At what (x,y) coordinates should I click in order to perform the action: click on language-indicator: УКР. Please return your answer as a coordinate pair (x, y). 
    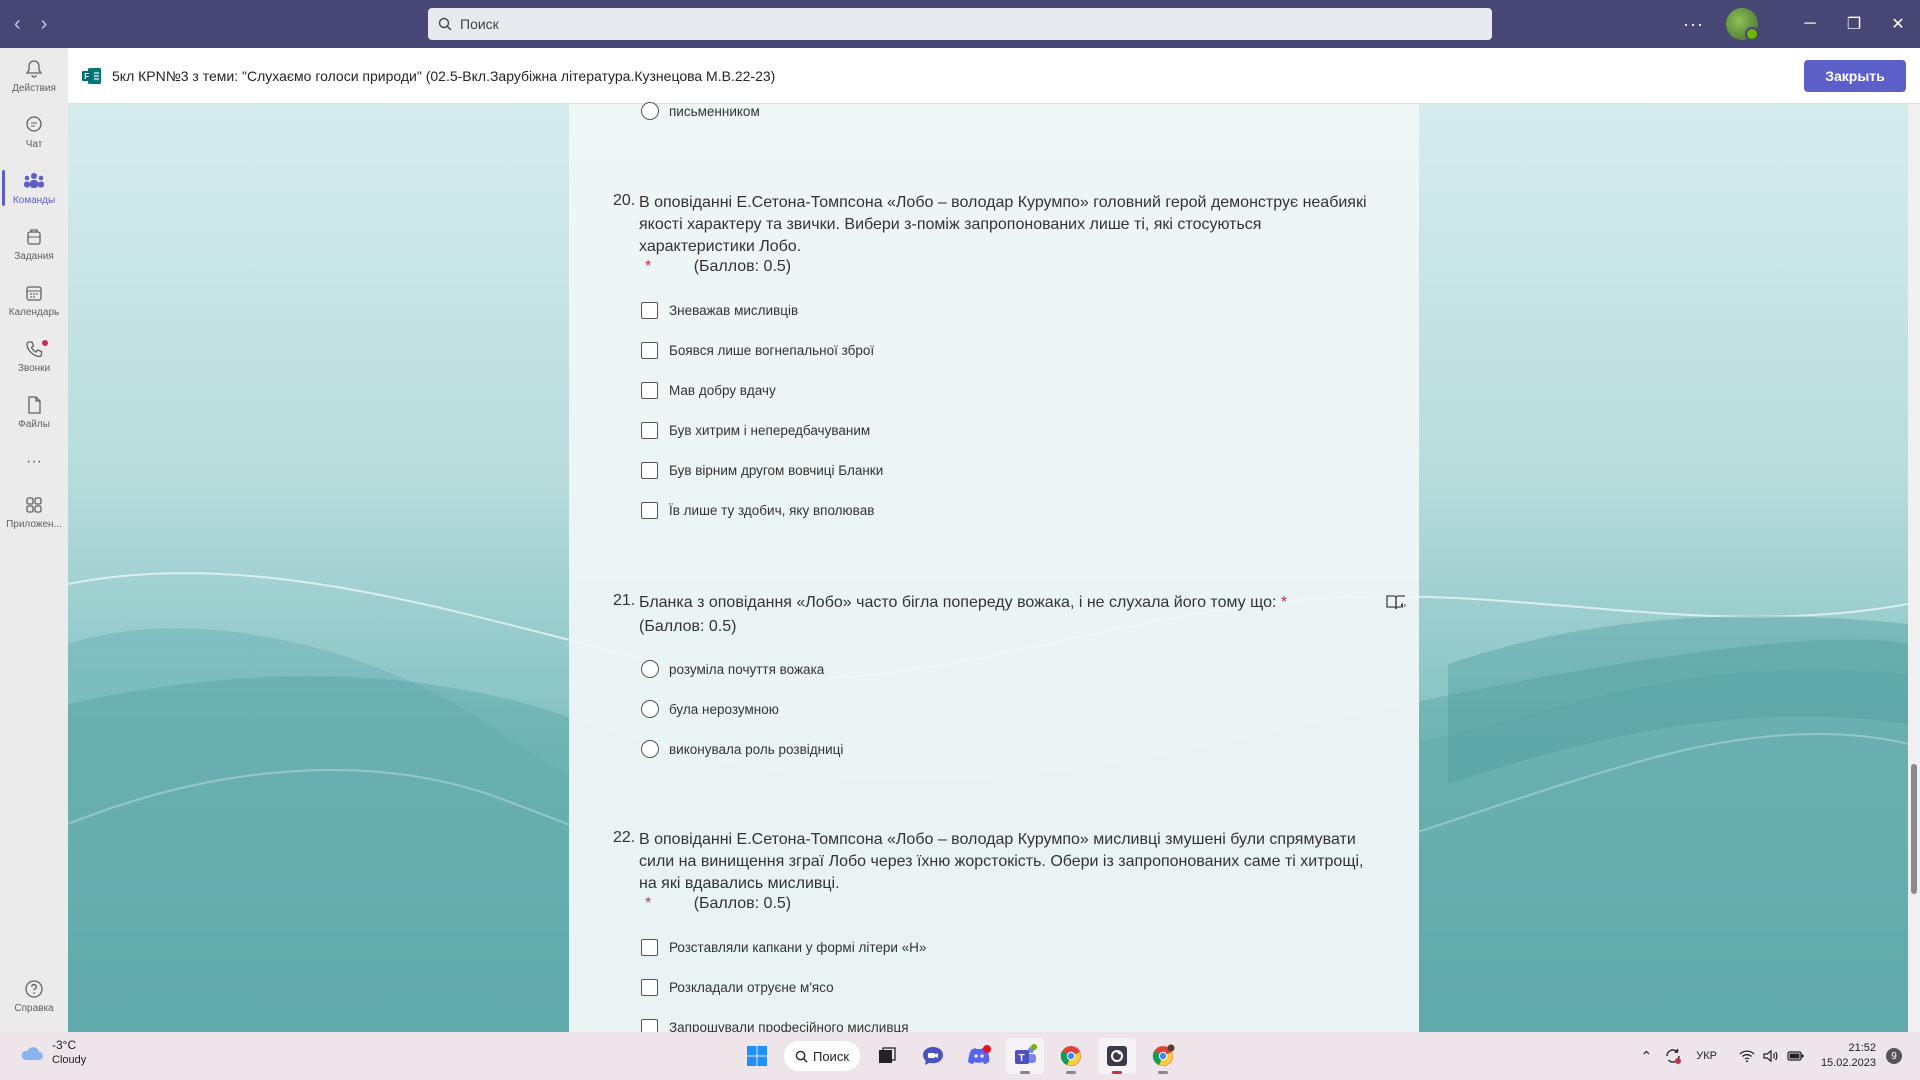
    Looking at the image, I should click on (1706, 1056).